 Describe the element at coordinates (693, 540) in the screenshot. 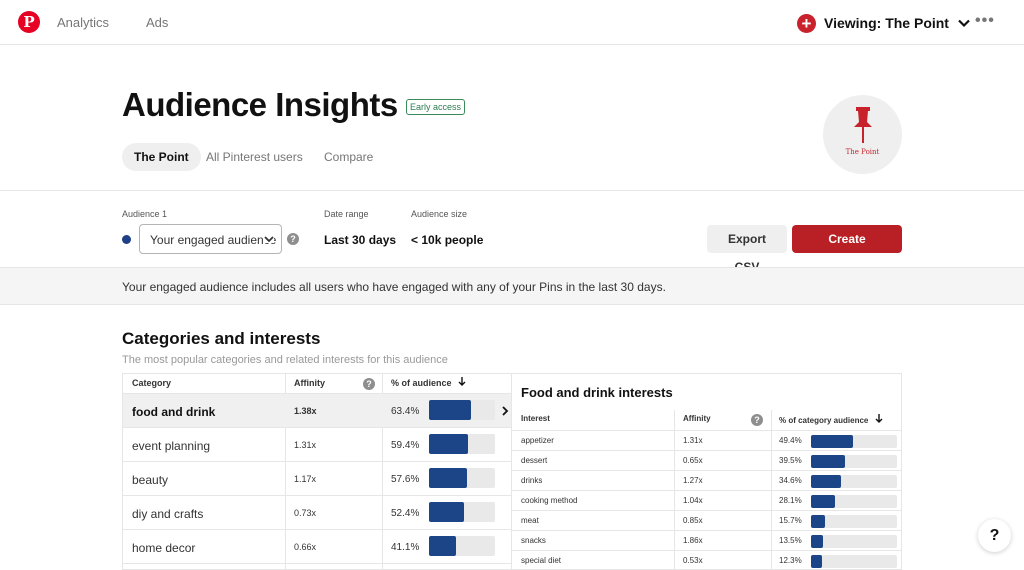

I see `interest-affinity: 1.86x` at that location.